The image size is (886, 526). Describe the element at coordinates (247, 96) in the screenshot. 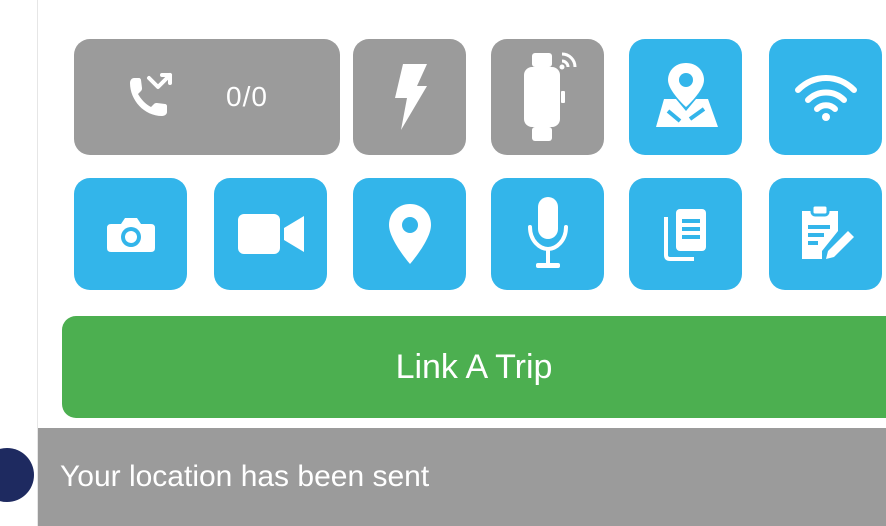

I see `call-count: 0/0` at that location.